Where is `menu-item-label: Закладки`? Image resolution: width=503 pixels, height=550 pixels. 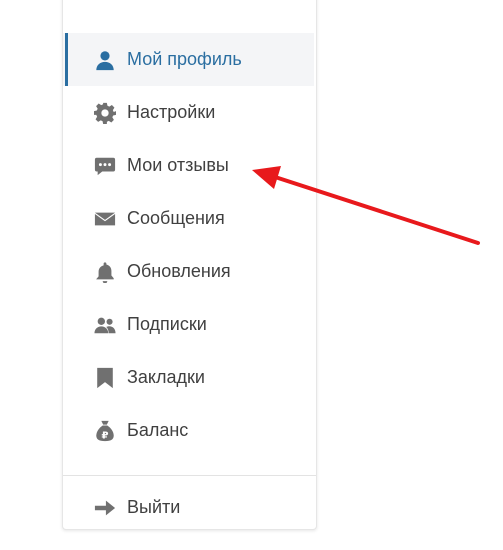 menu-item-label: Закладки is located at coordinates (166, 377).